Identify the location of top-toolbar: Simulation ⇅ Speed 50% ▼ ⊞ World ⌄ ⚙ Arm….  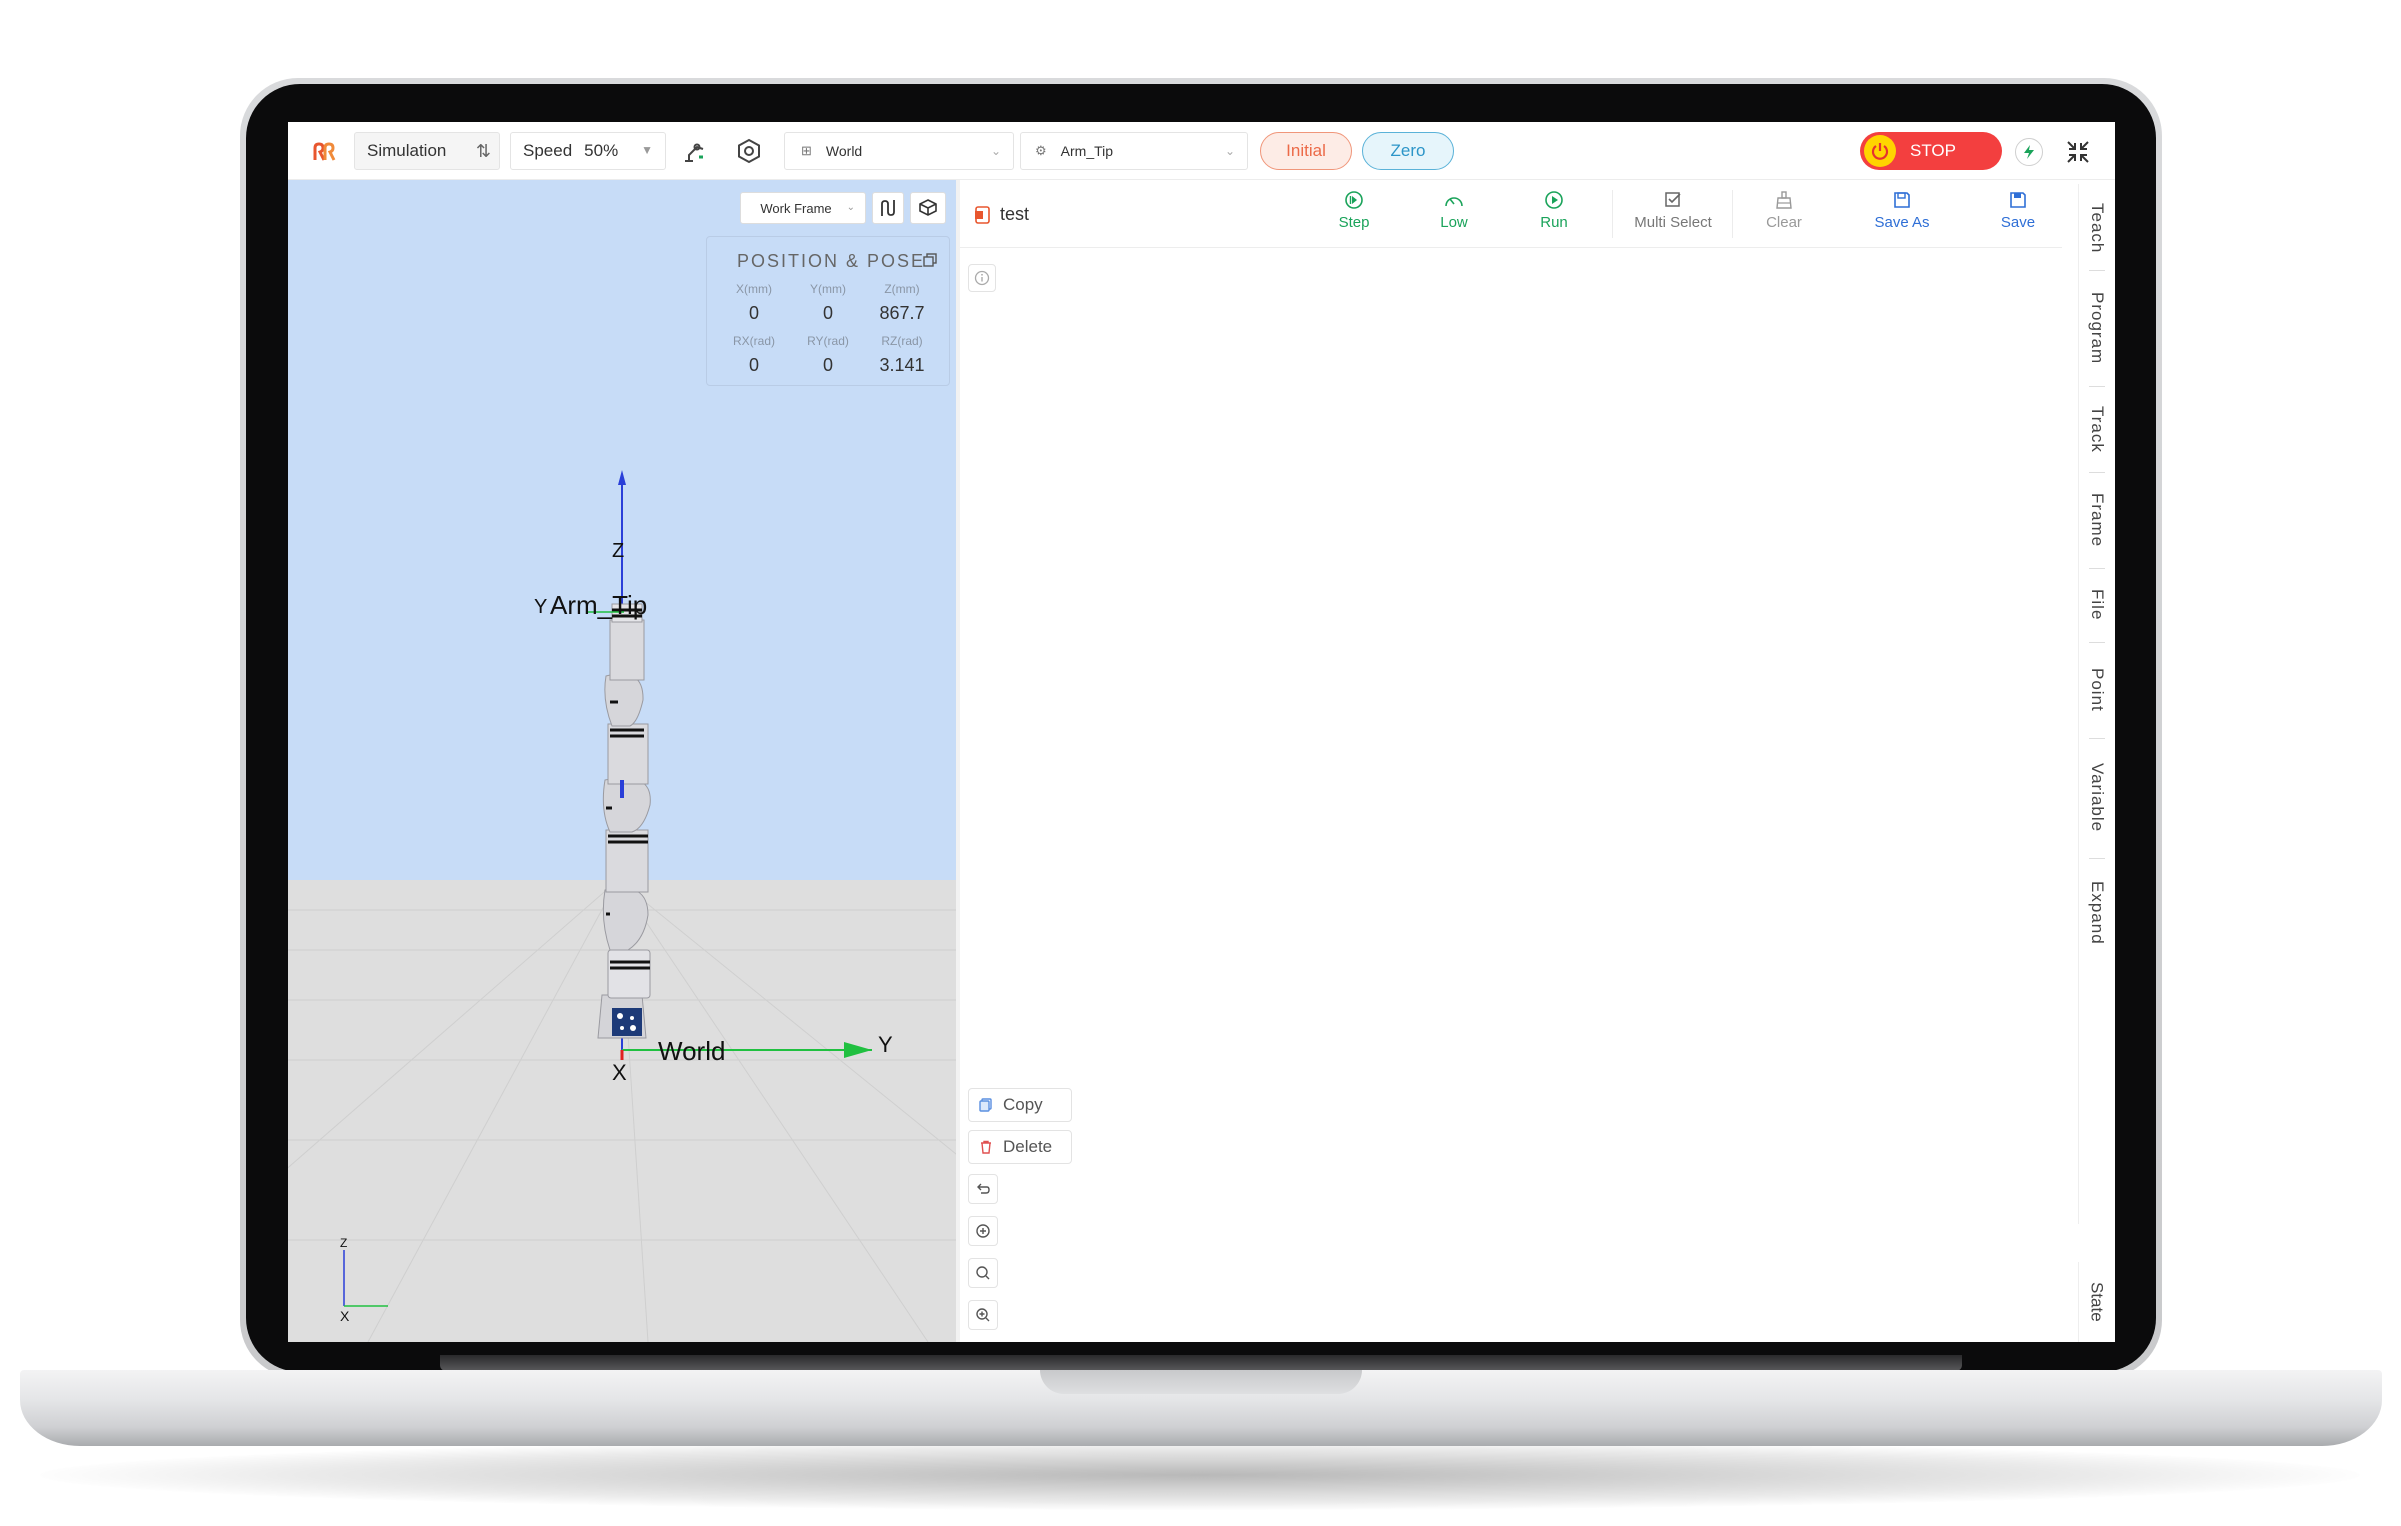
(1201, 151).